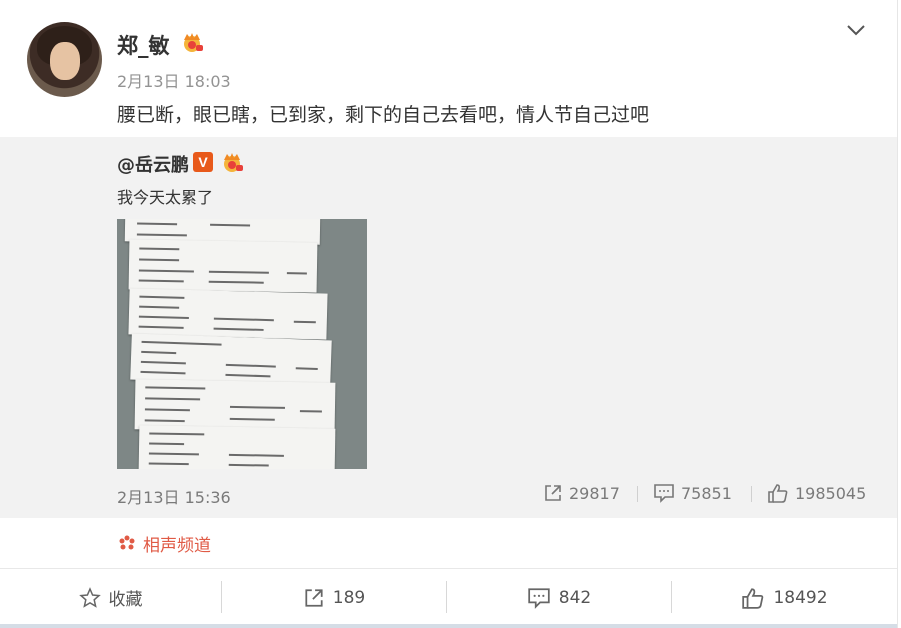  I want to click on chevron-down-icon, so click(856, 30).